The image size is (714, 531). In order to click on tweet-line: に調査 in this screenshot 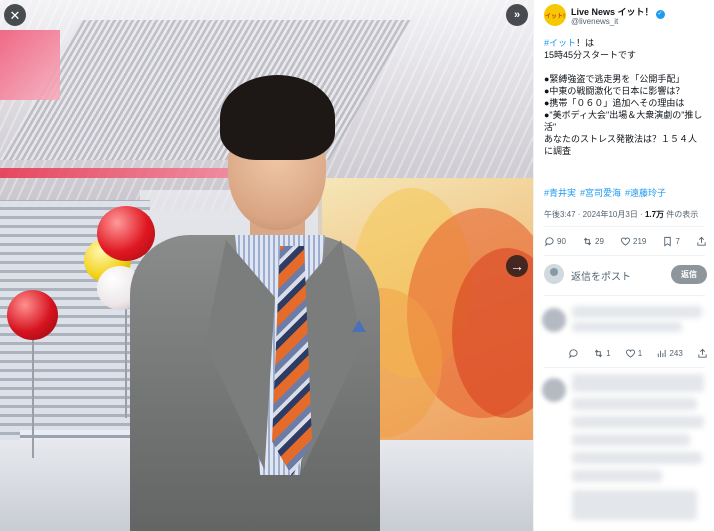, I will do `click(558, 151)`.